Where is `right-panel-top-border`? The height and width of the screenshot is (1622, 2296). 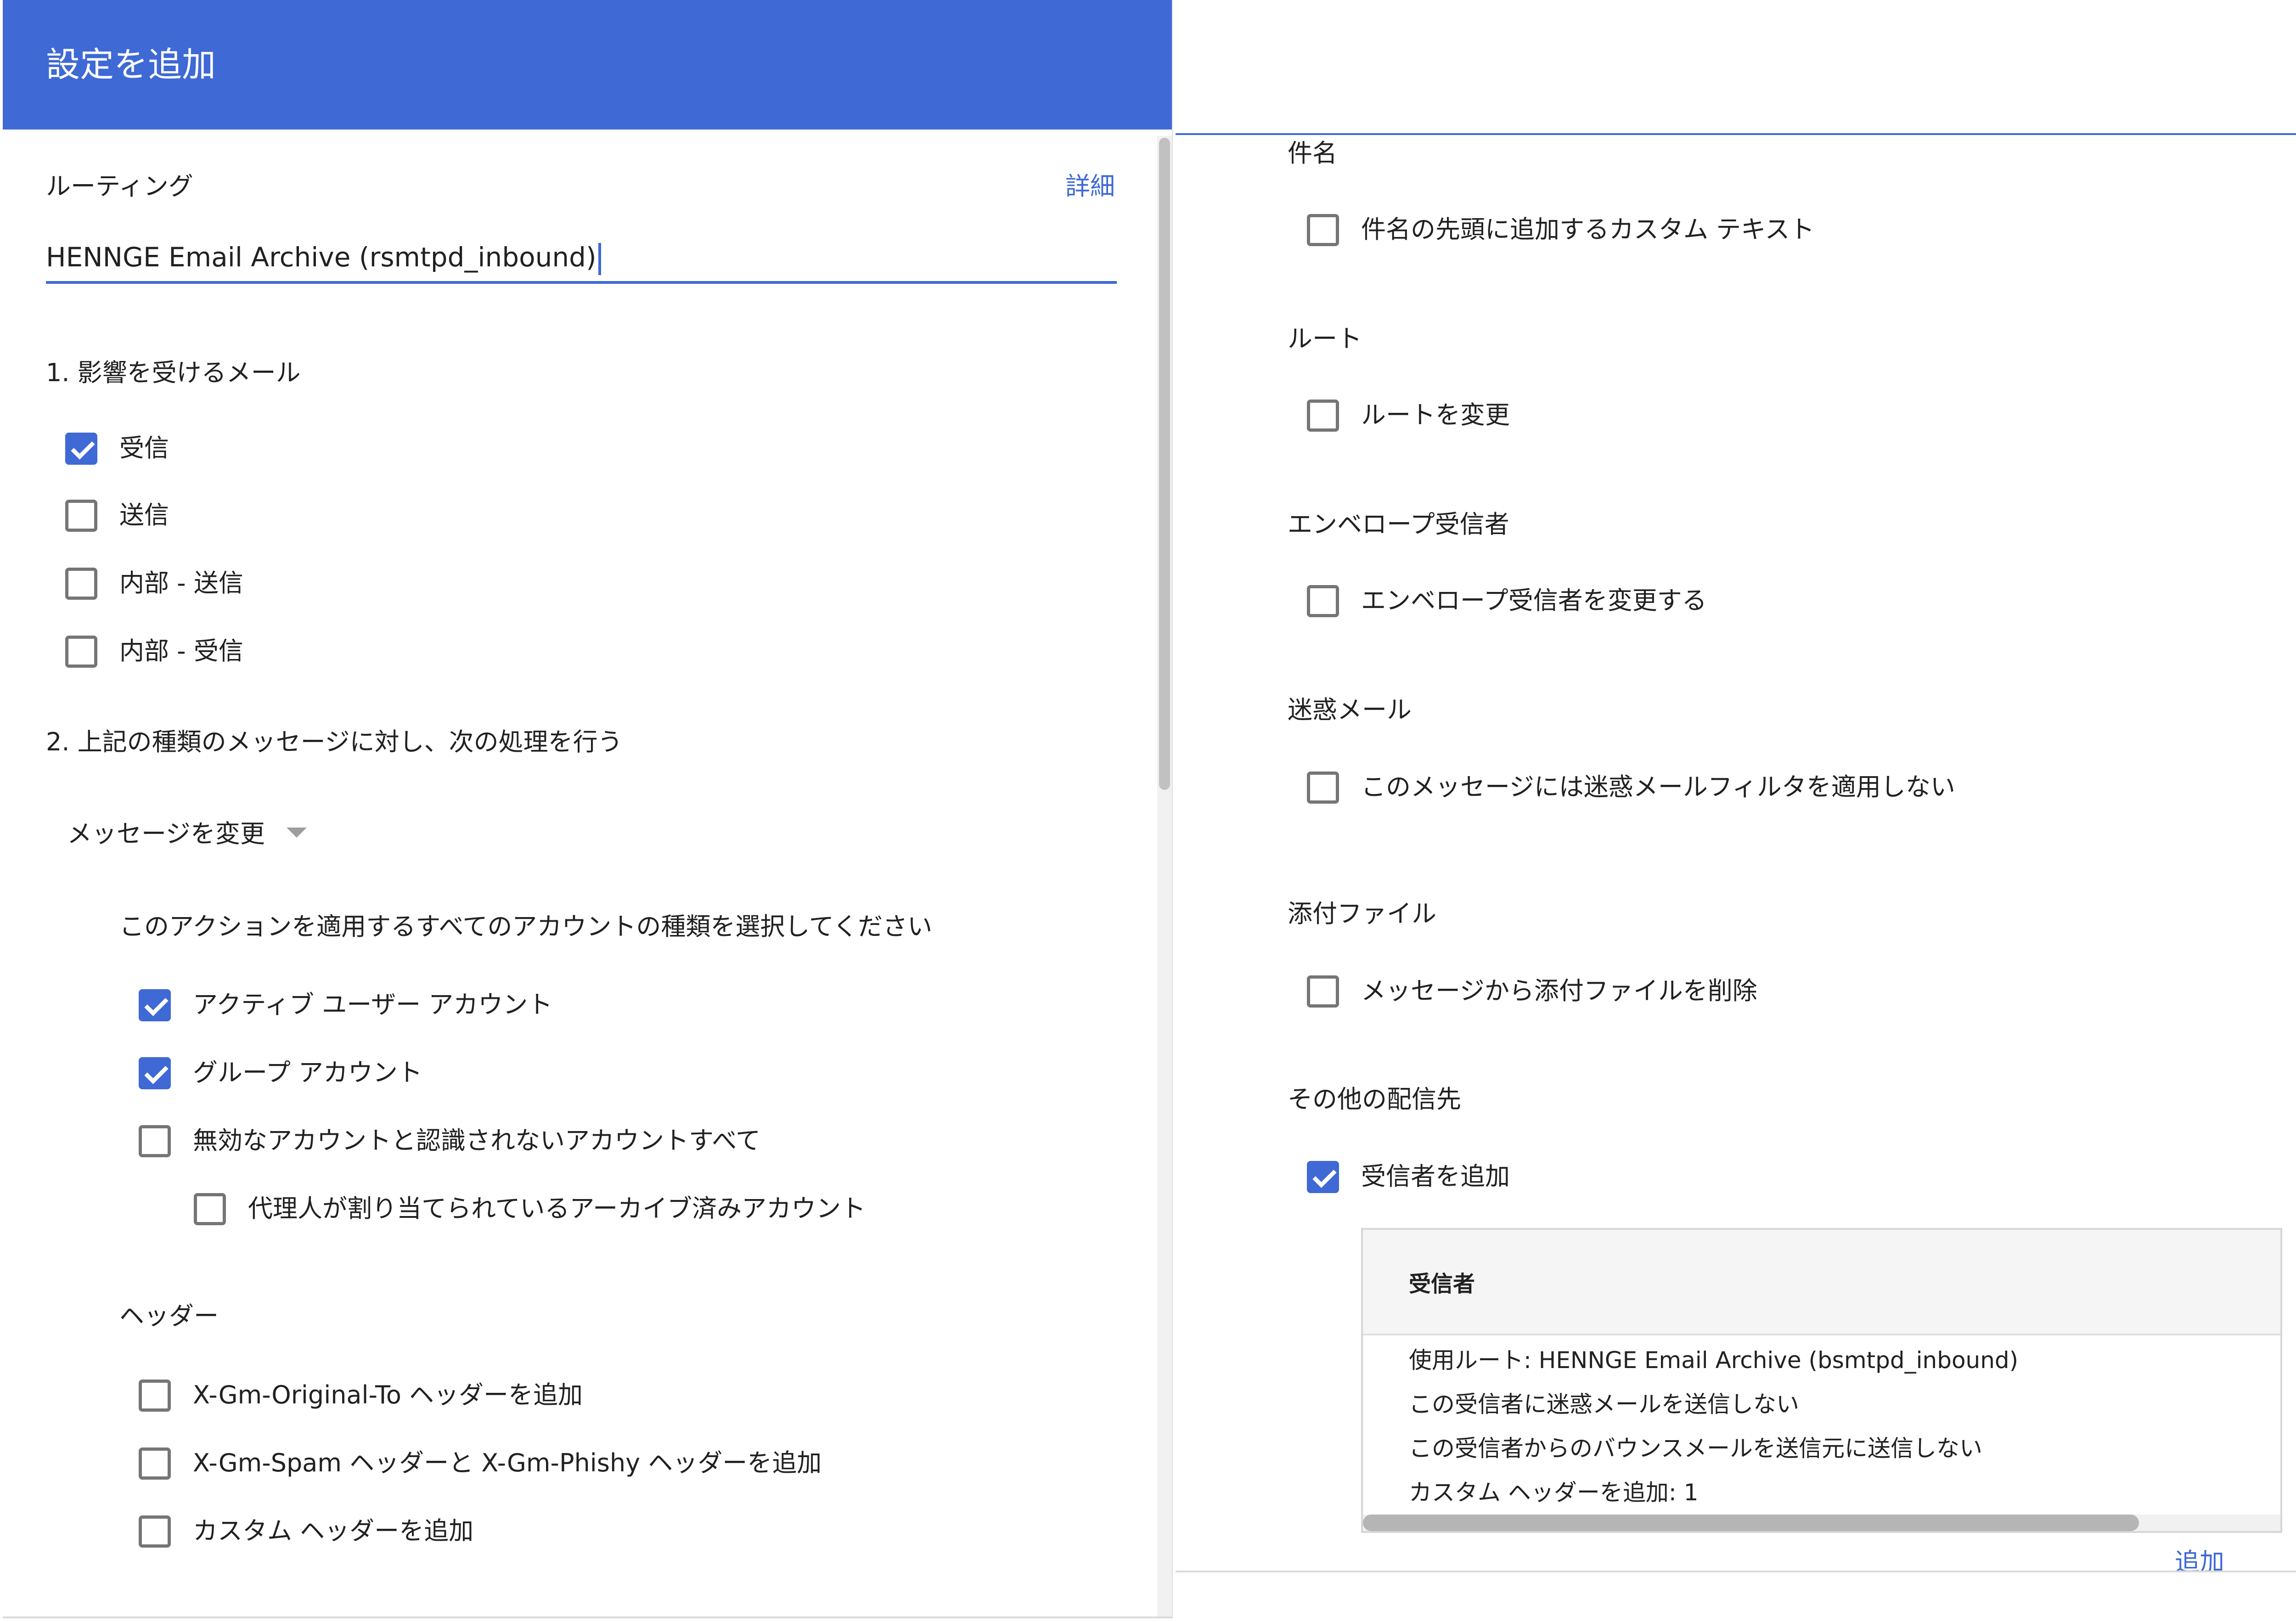 right-panel-top-border is located at coordinates (1736, 134).